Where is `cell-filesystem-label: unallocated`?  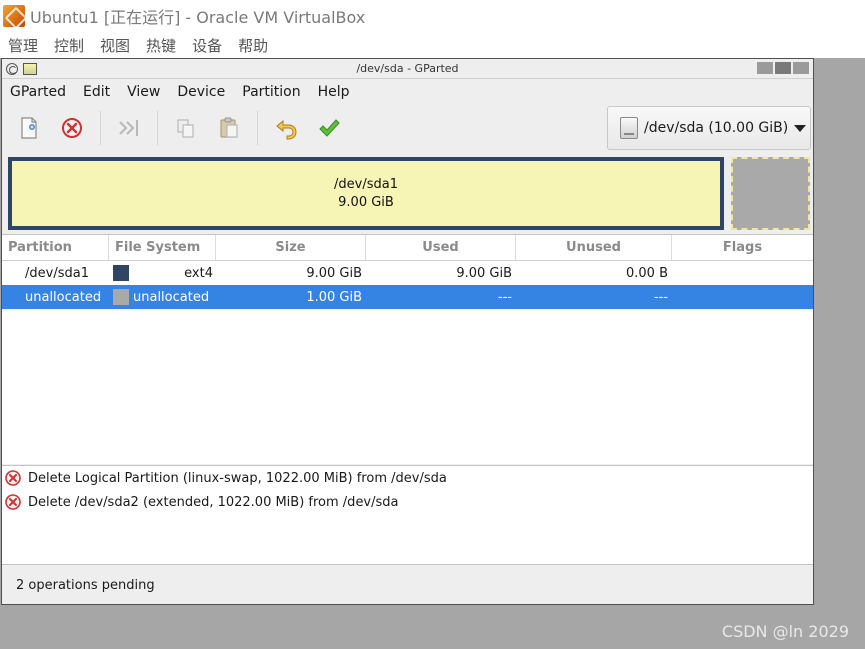 cell-filesystem-label: unallocated is located at coordinates (171, 297).